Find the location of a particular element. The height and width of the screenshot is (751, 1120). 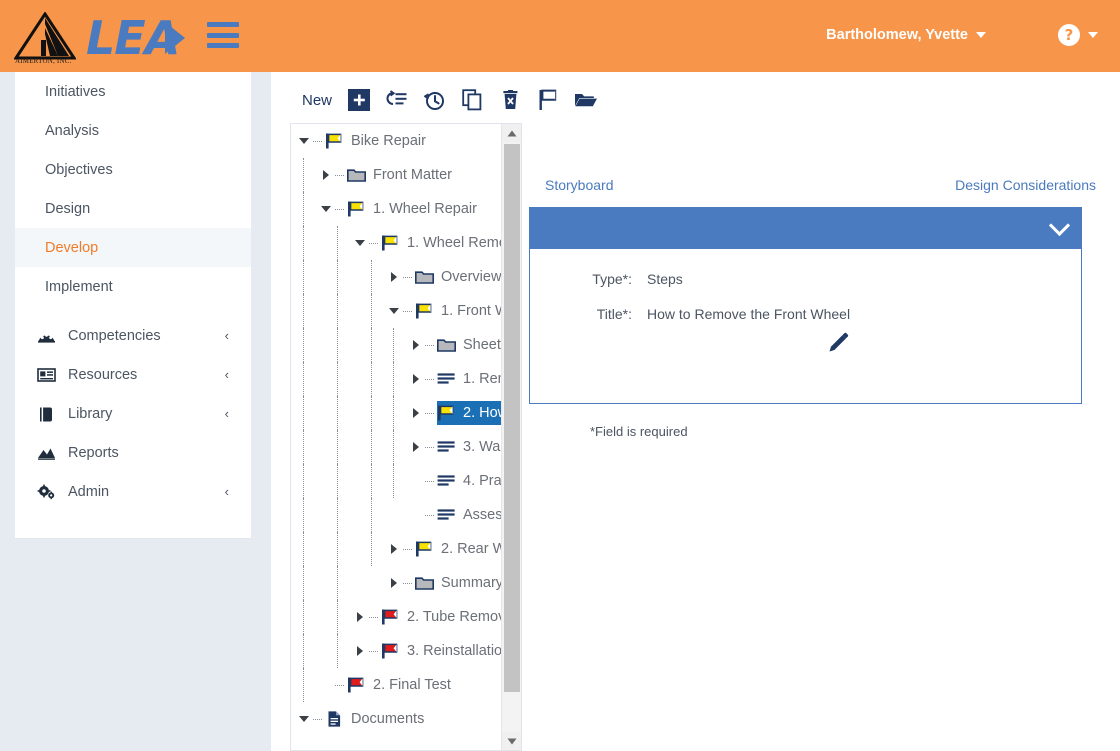

flag-button is located at coordinates (548, 100).